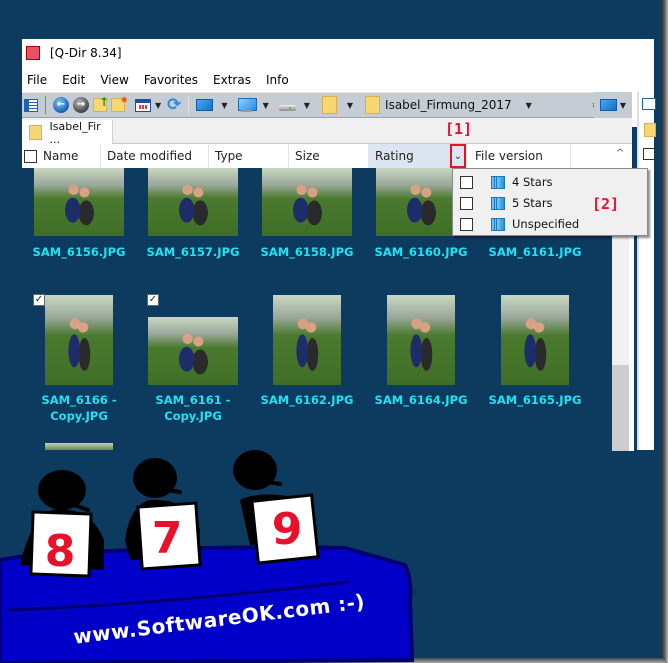  What do you see at coordinates (172, 80) in the screenshot?
I see `menu-favorites: Favorites` at bounding box center [172, 80].